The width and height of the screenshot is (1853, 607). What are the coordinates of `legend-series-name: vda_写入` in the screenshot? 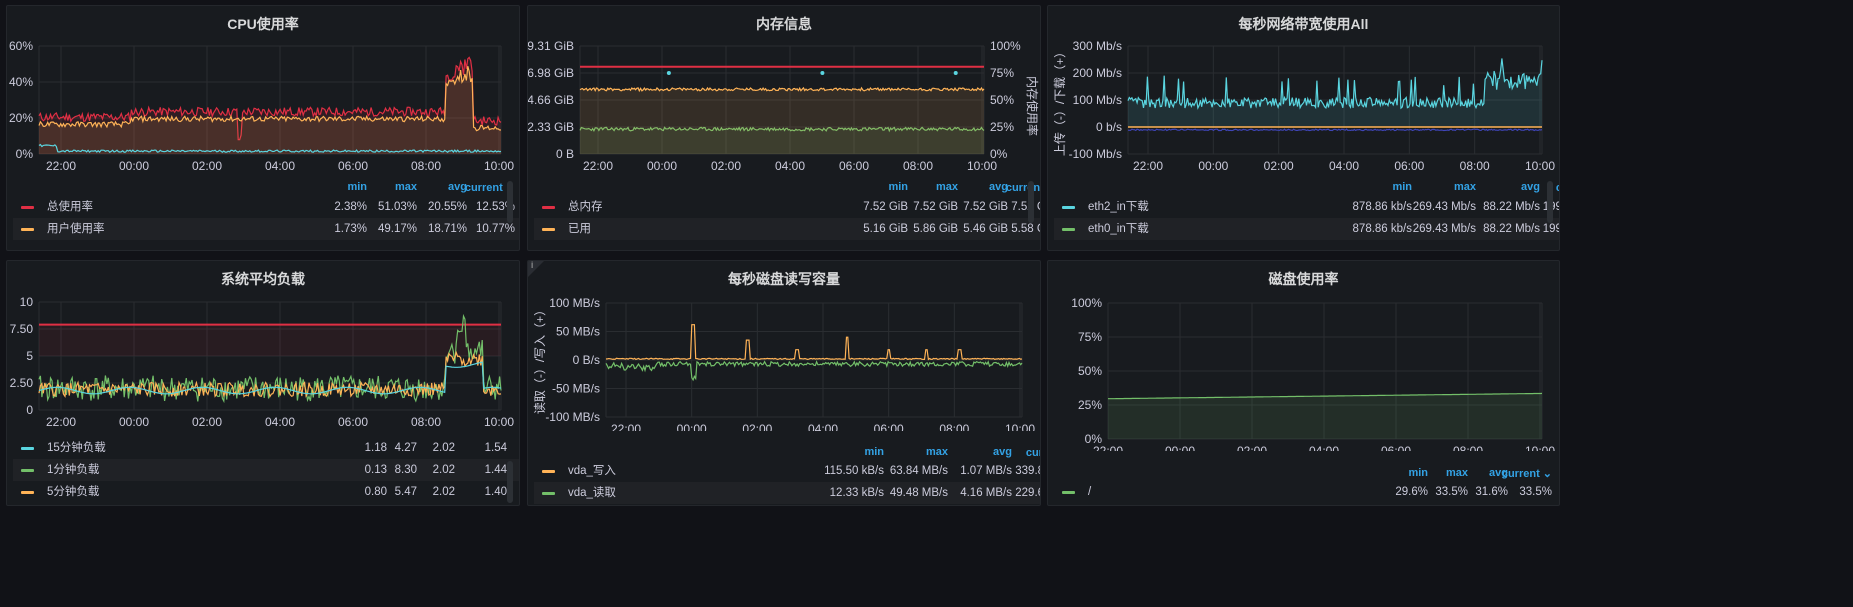 It's located at (592, 471).